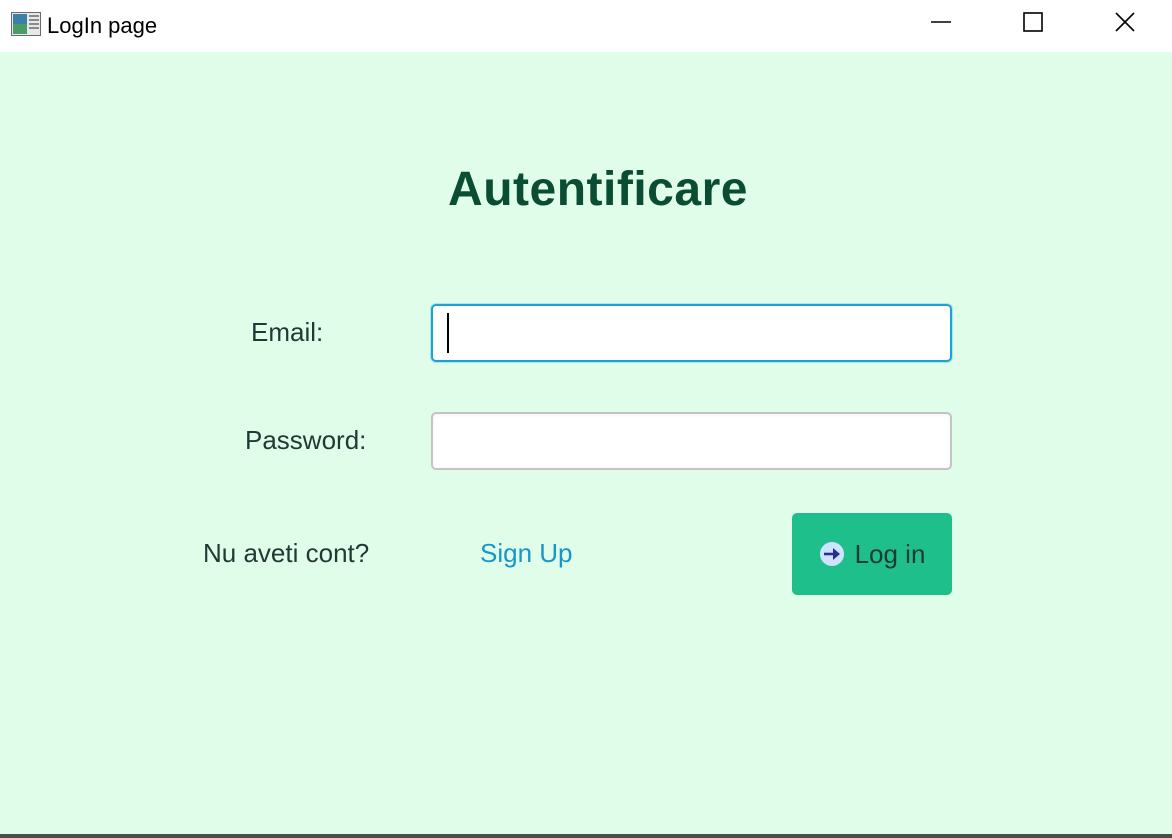 The image size is (1172, 838). Describe the element at coordinates (286, 553) in the screenshot. I see `no-account-text: Nu aveti cont?` at that location.